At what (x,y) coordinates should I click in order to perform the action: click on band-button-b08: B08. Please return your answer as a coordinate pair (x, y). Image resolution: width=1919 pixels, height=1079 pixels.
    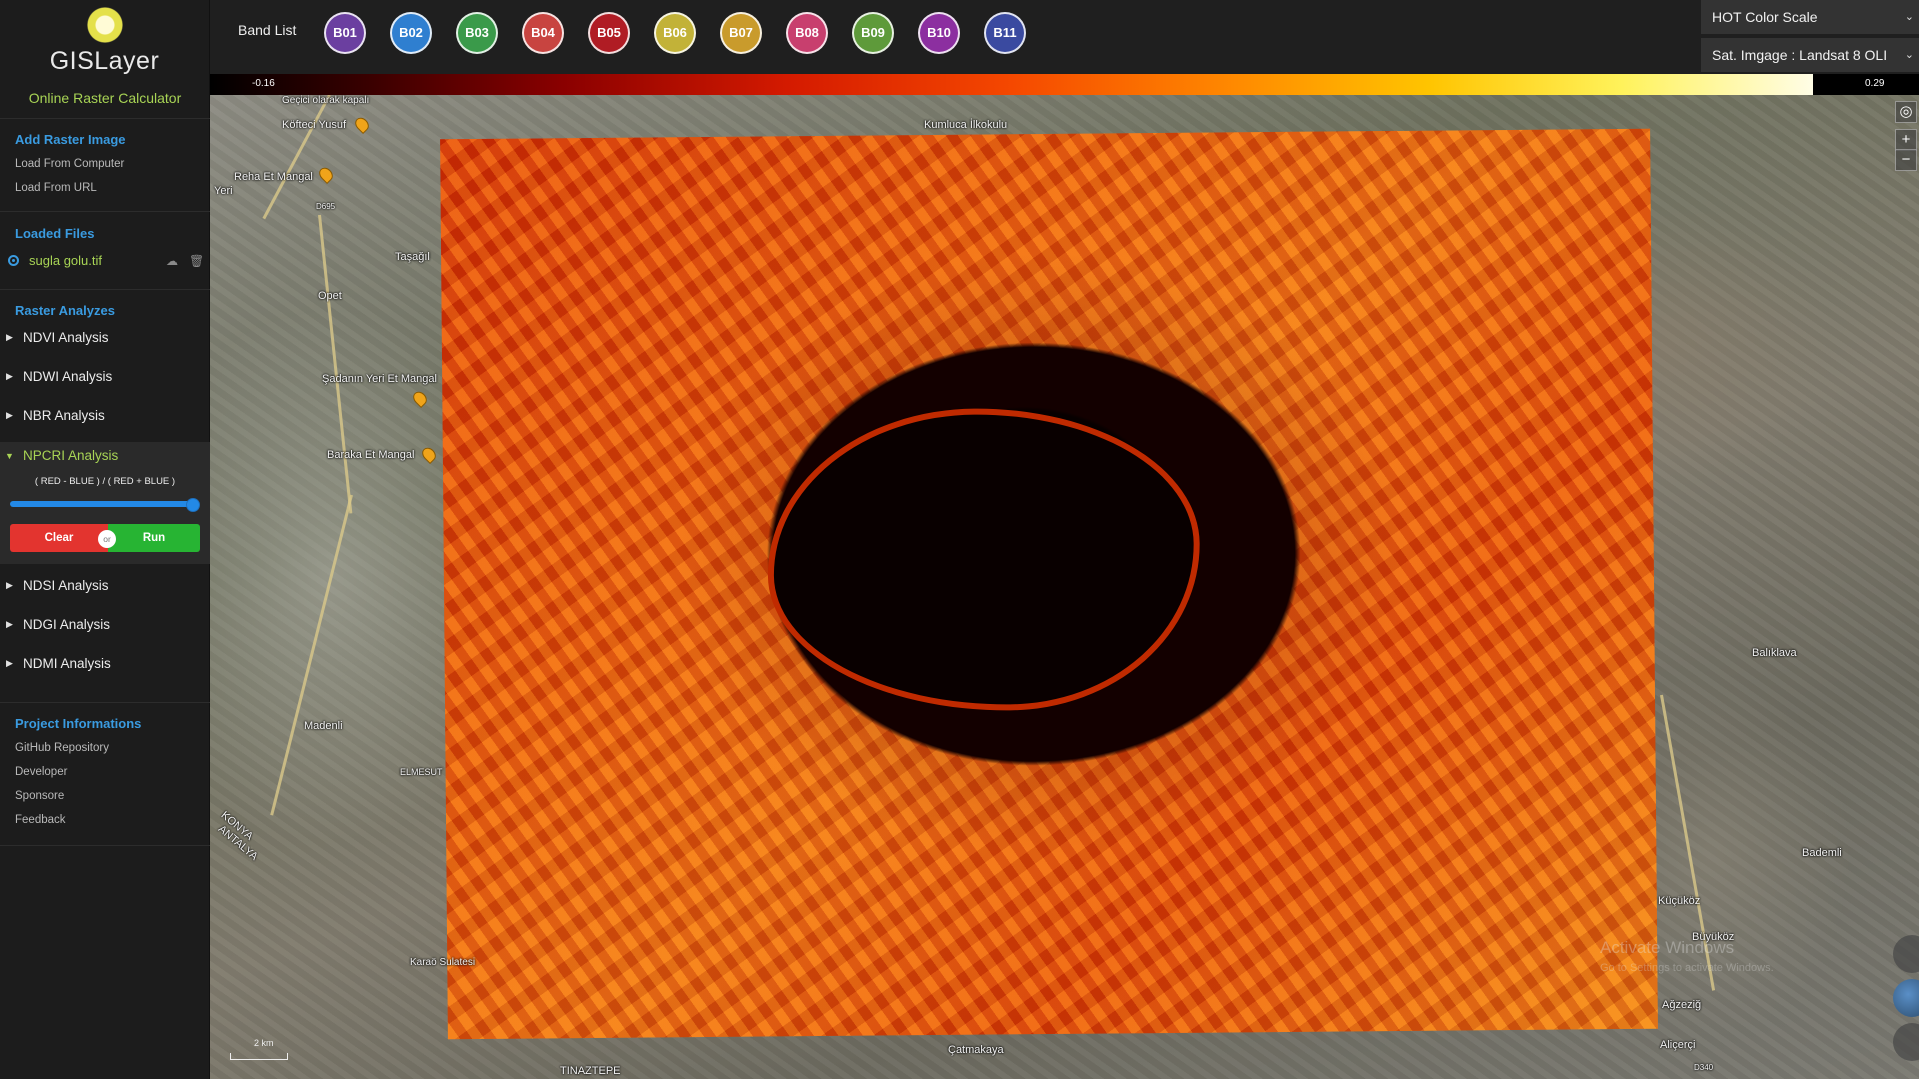
    Looking at the image, I should click on (807, 33).